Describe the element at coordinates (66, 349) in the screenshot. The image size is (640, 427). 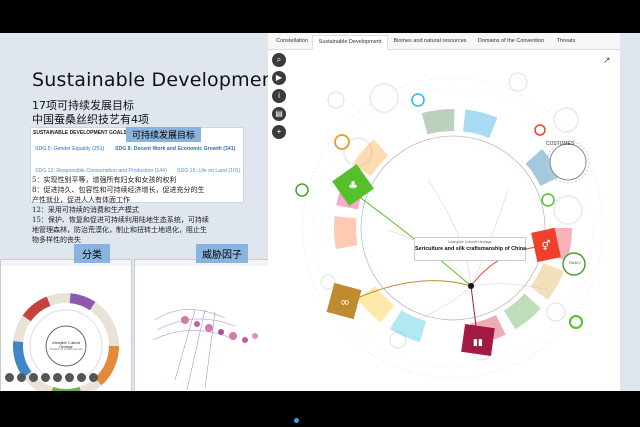
I see `thumb-center-sub: Traditional craftsmanship` at that location.